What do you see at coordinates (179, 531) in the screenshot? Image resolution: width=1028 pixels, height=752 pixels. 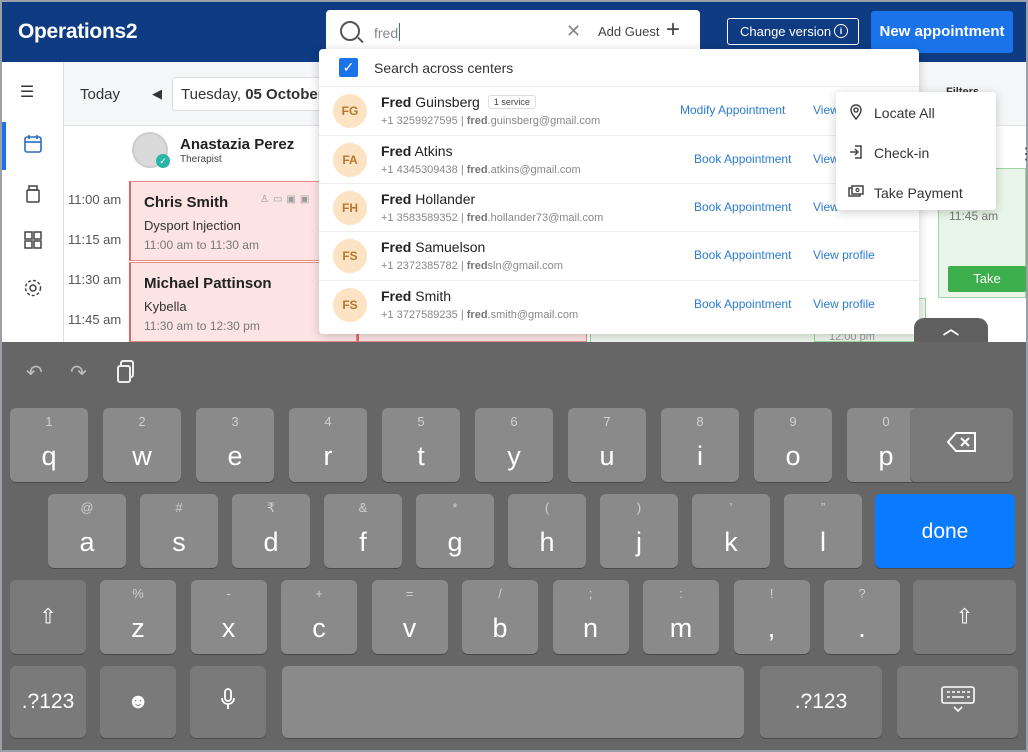 I see `key-s: # s` at bounding box center [179, 531].